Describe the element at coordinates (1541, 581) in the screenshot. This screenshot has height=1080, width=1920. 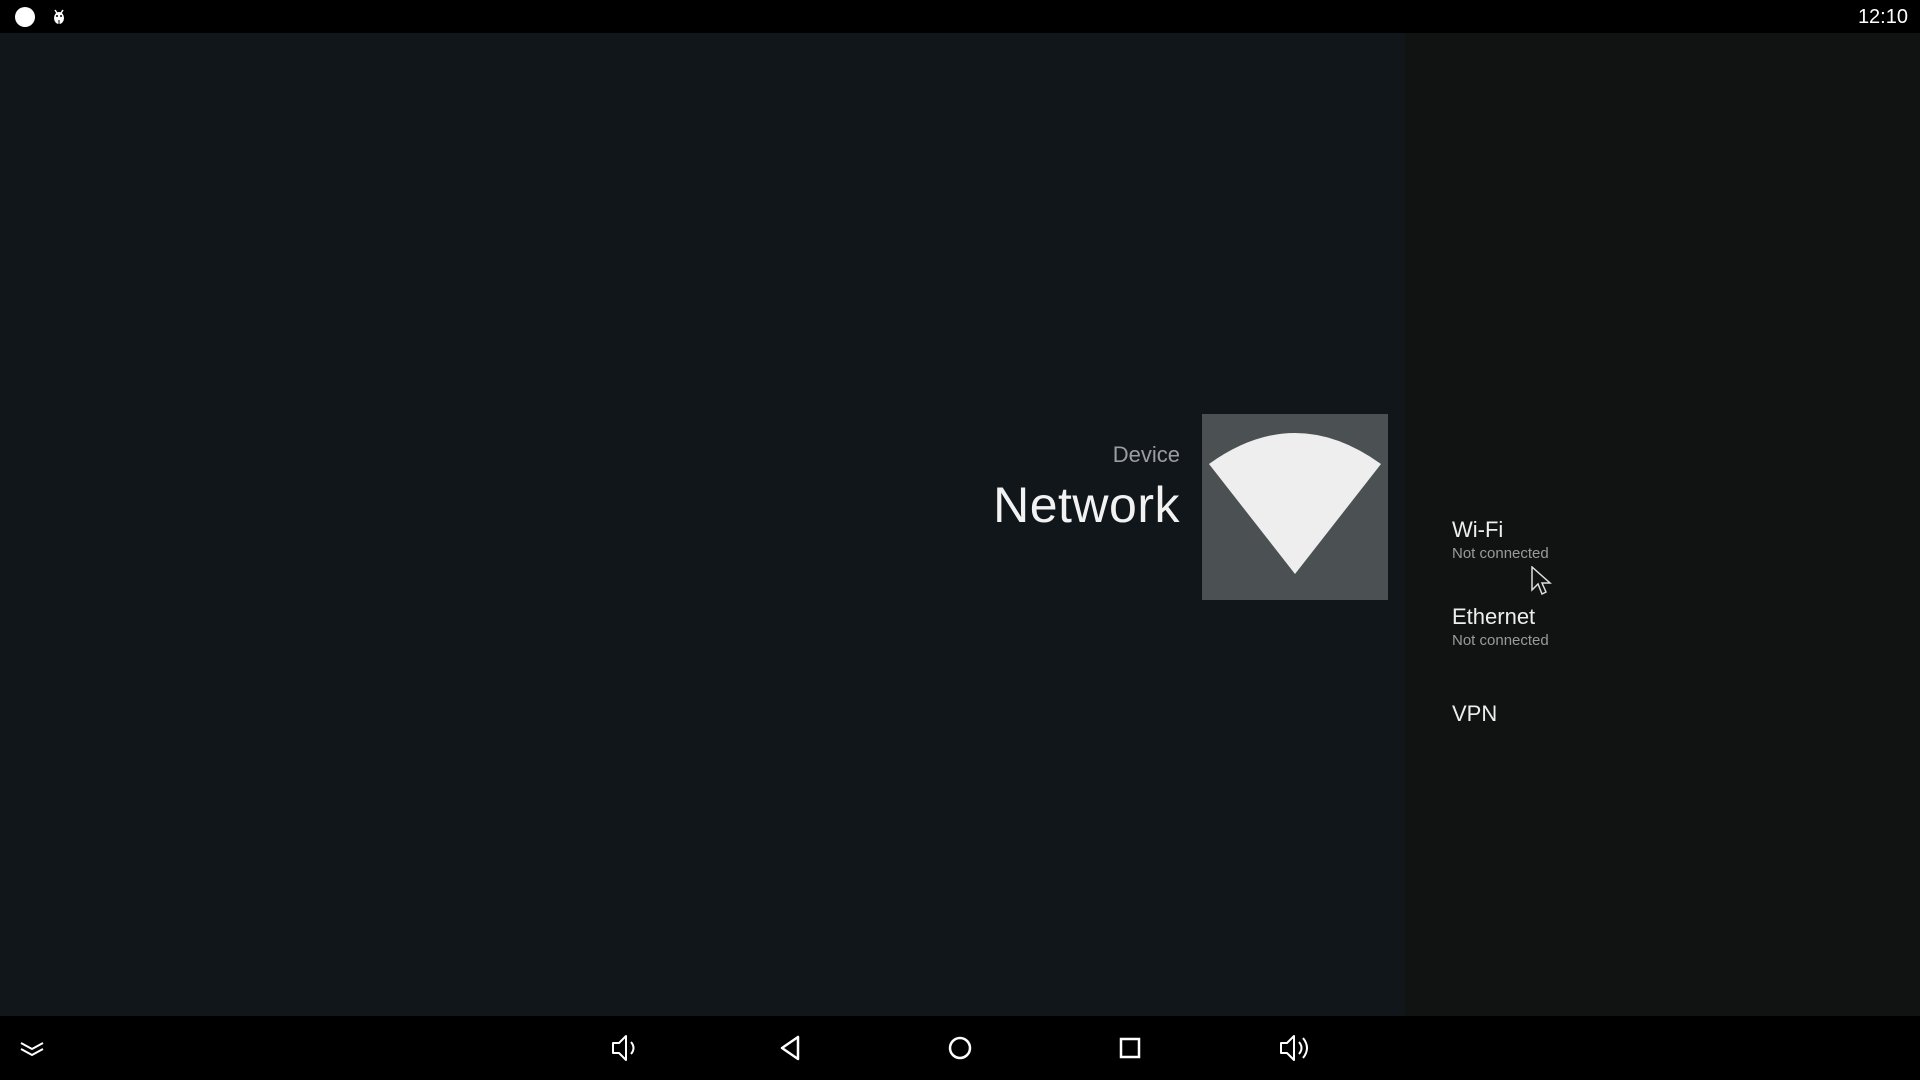
I see `mouse-cursor-icon` at that location.